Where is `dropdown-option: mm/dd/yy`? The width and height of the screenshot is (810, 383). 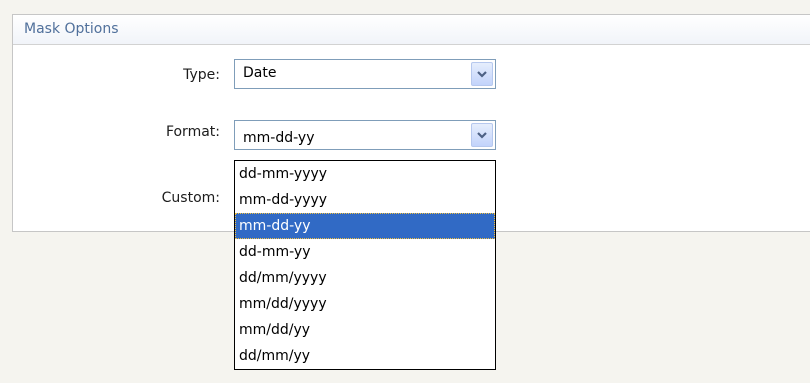
dropdown-option: mm/dd/yy is located at coordinates (365, 330).